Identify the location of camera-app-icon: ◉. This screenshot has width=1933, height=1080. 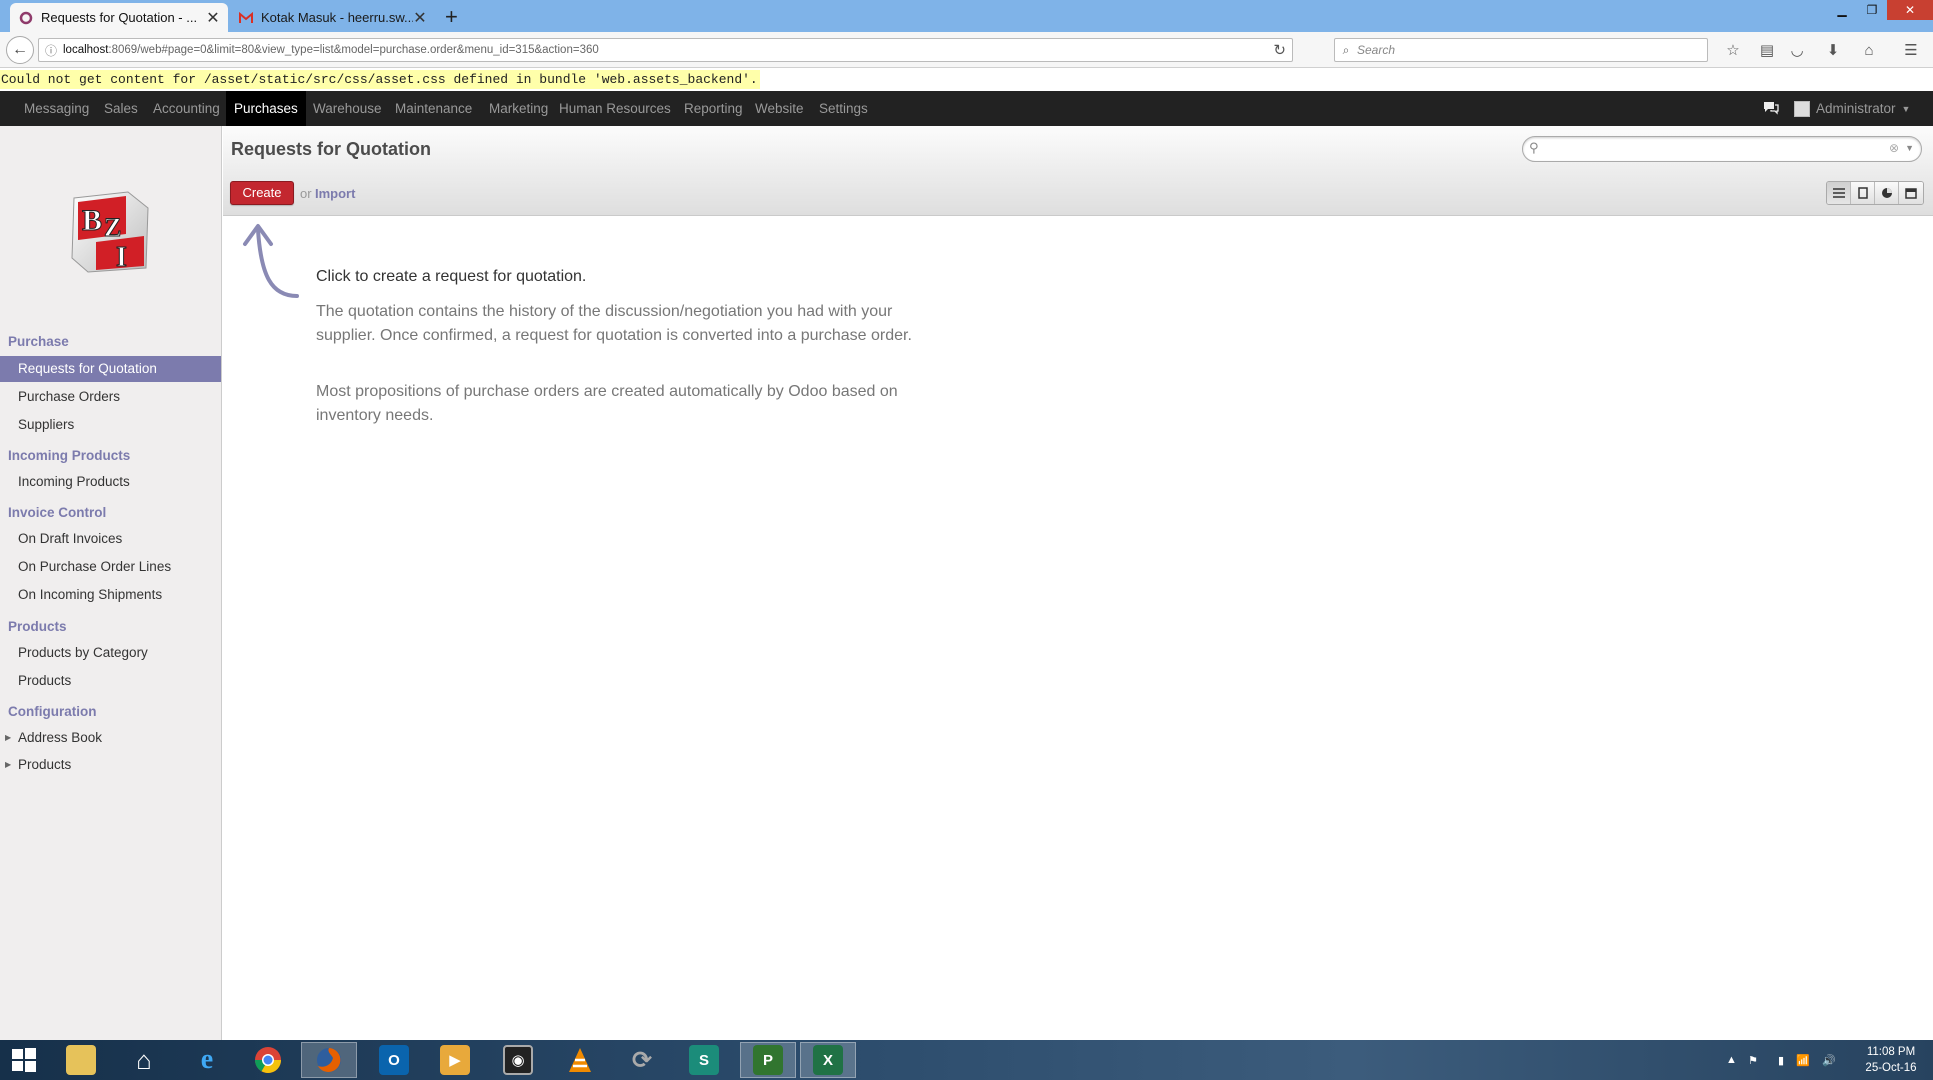
(518, 1060).